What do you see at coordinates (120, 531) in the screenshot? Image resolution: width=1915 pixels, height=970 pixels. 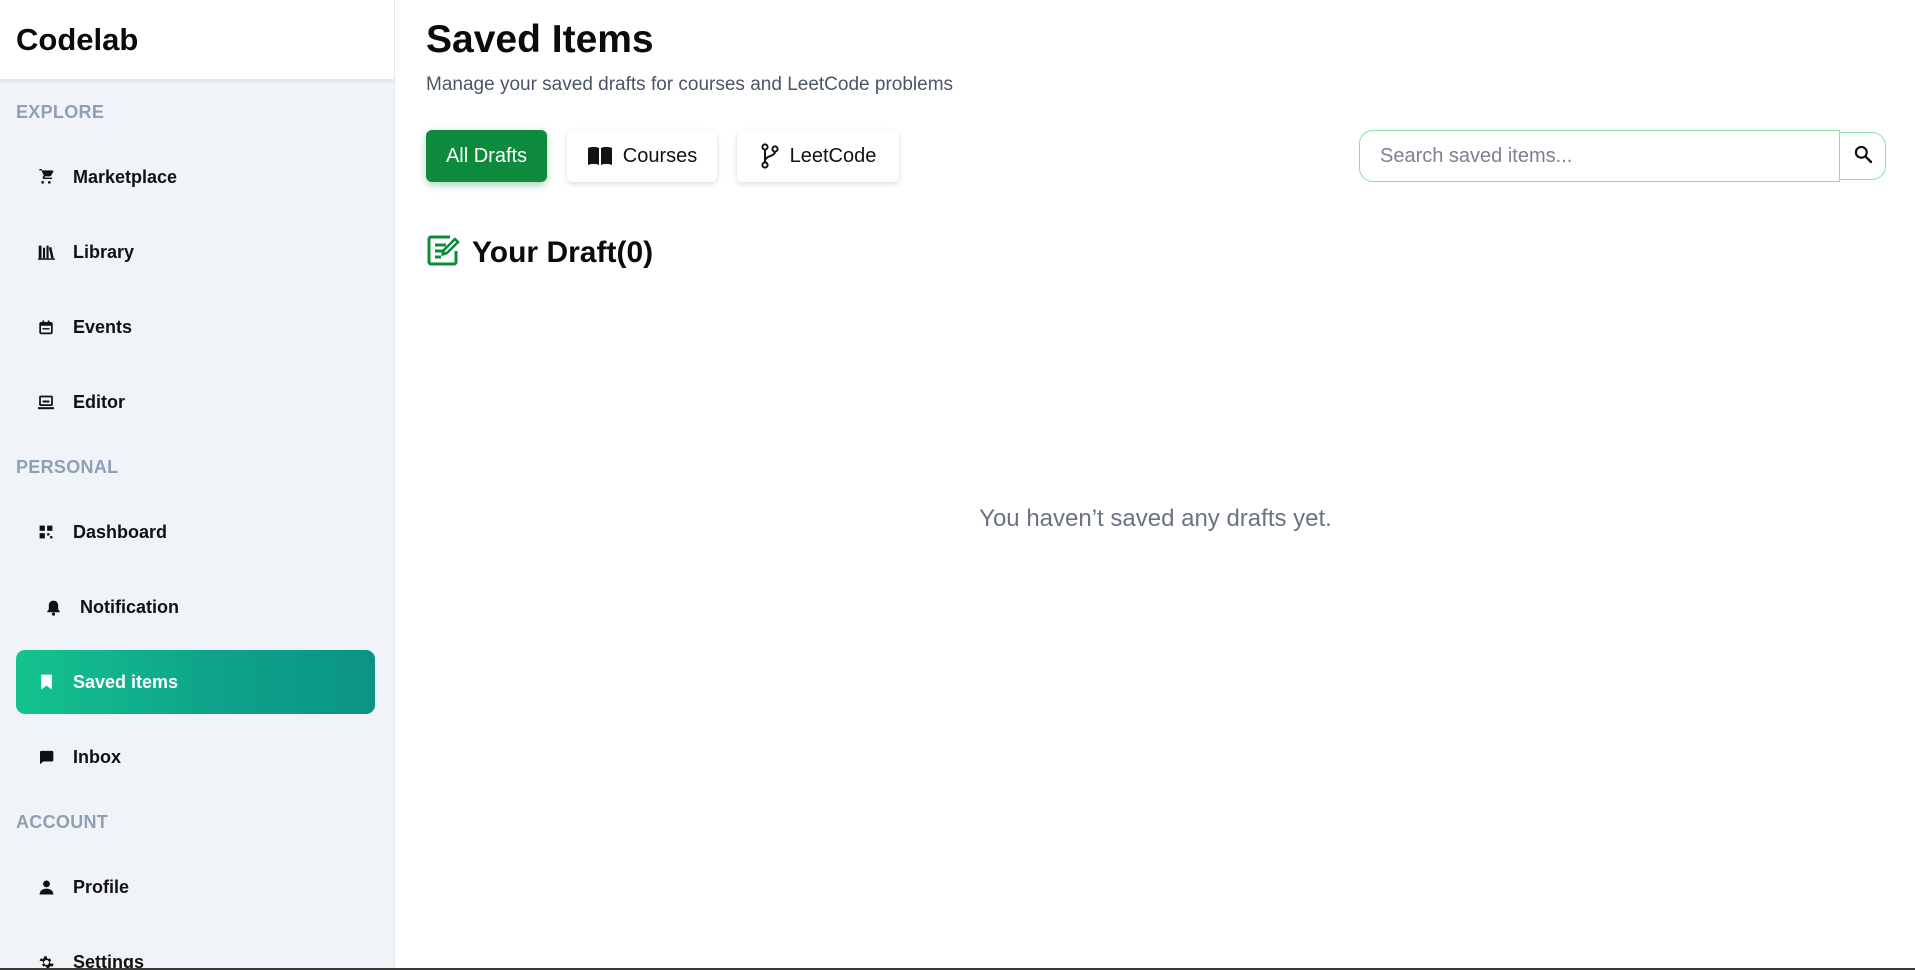 I see `sidebar-item-label: Dashboard` at bounding box center [120, 531].